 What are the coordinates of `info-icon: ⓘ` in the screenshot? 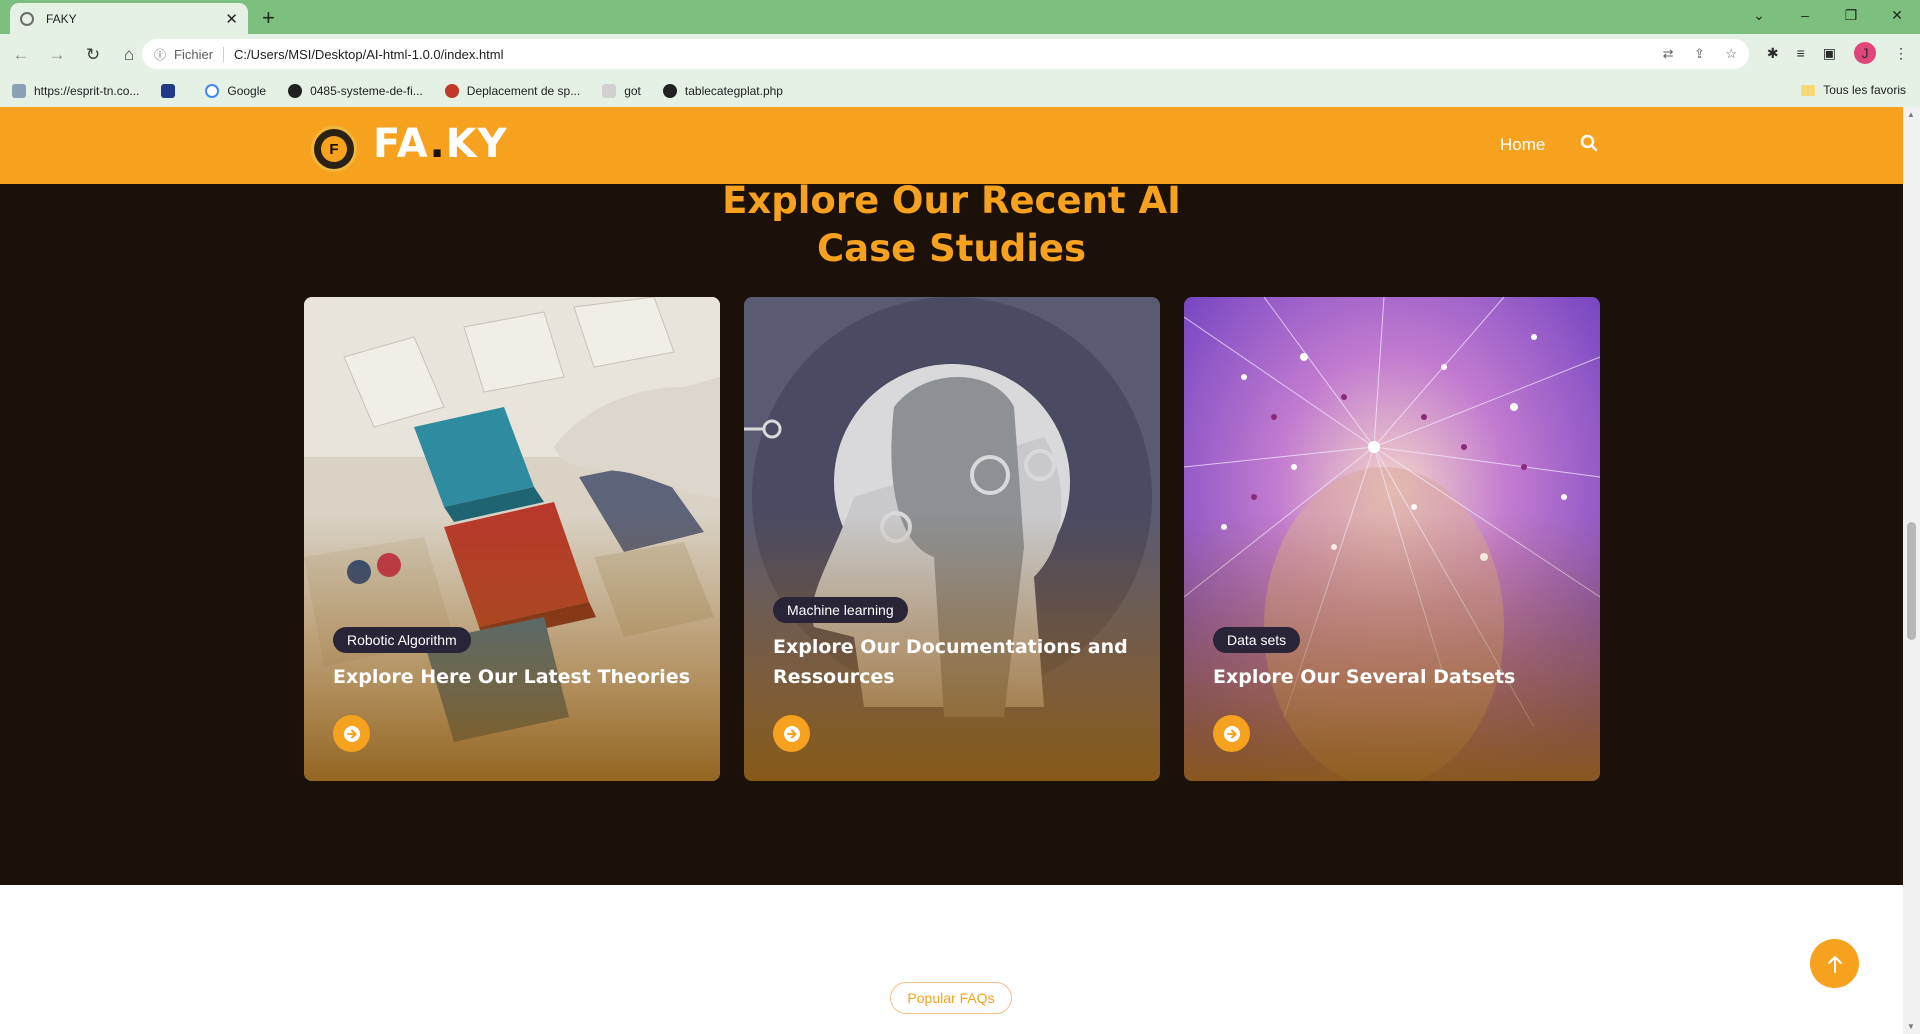 It's located at (160, 54).